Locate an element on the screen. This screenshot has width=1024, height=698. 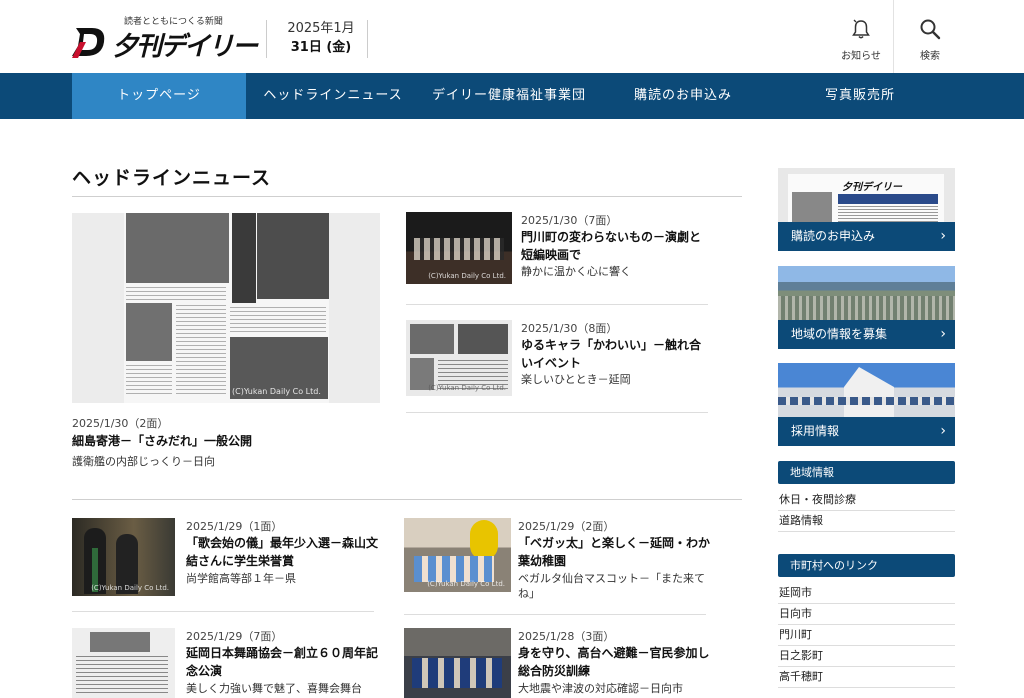
search-button: 検索 is located at coordinates (930, 36).